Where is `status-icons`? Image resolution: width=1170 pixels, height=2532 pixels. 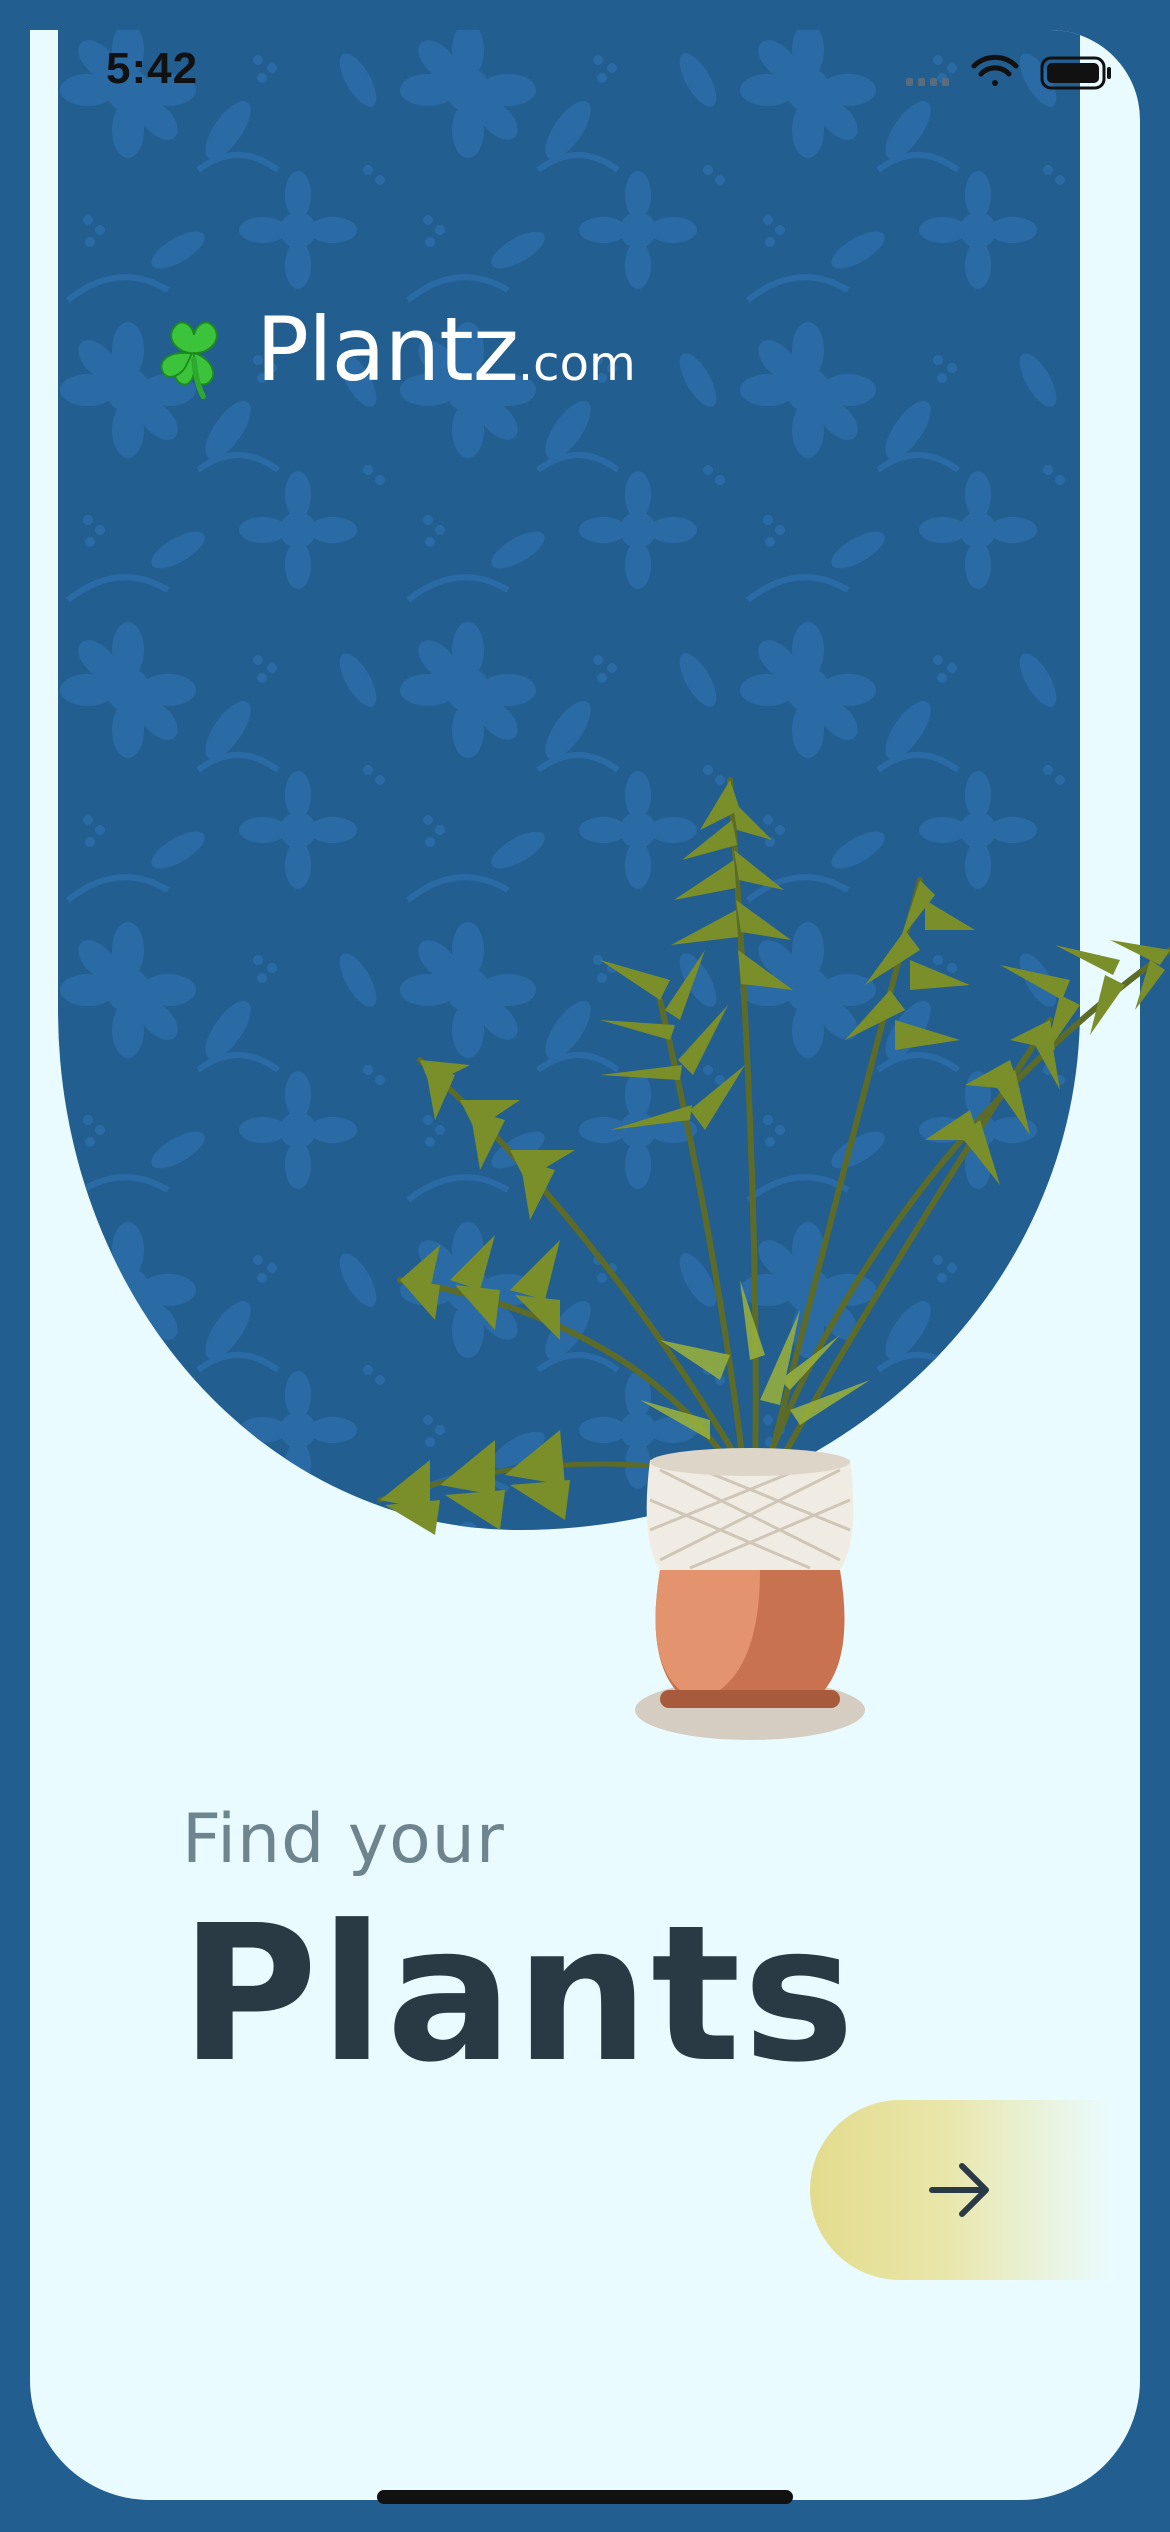 status-icons is located at coordinates (1008, 72).